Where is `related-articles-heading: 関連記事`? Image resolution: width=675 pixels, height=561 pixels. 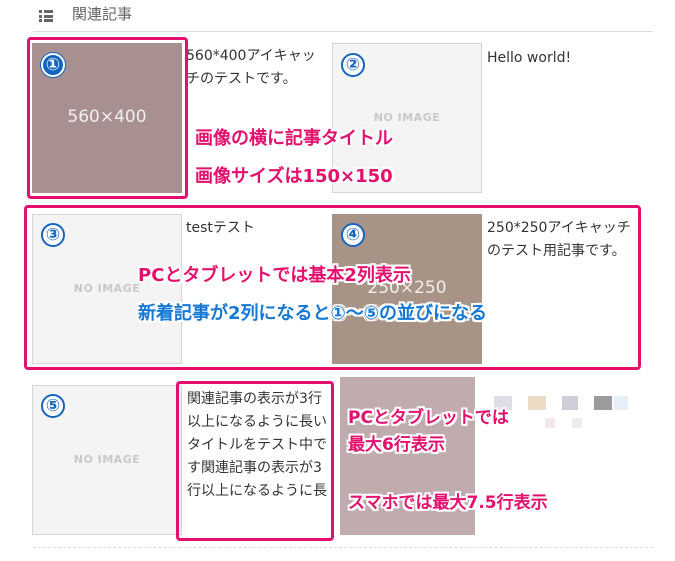 related-articles-heading: 関連記事 is located at coordinates (102, 14).